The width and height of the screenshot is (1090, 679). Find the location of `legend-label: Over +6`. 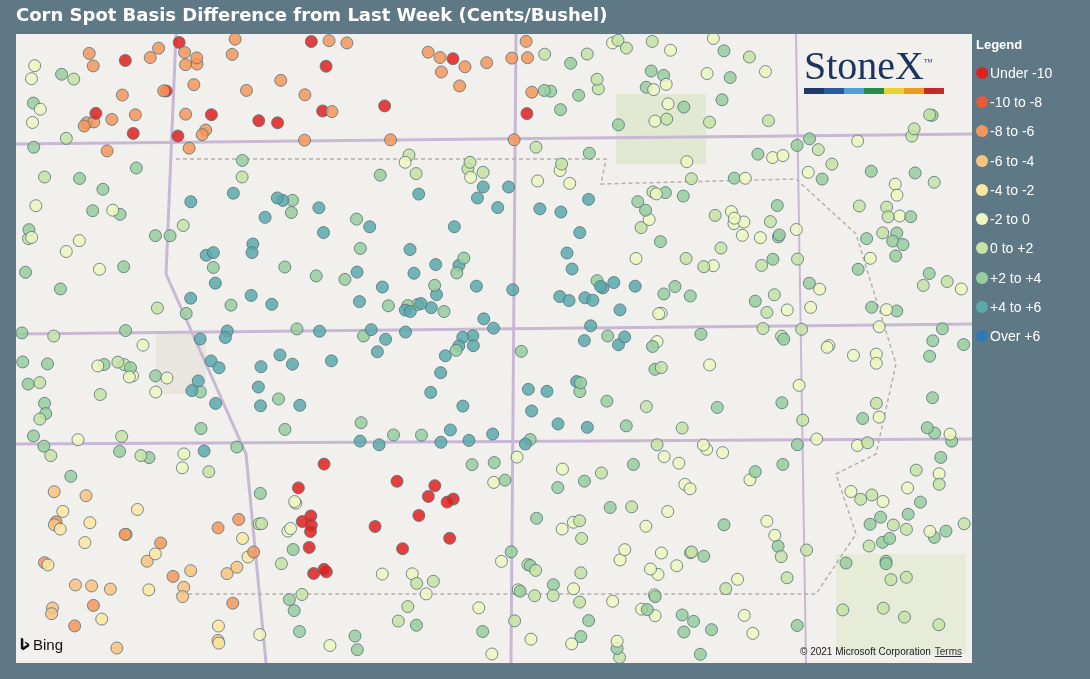

legend-label: Over +6 is located at coordinates (1015, 336).